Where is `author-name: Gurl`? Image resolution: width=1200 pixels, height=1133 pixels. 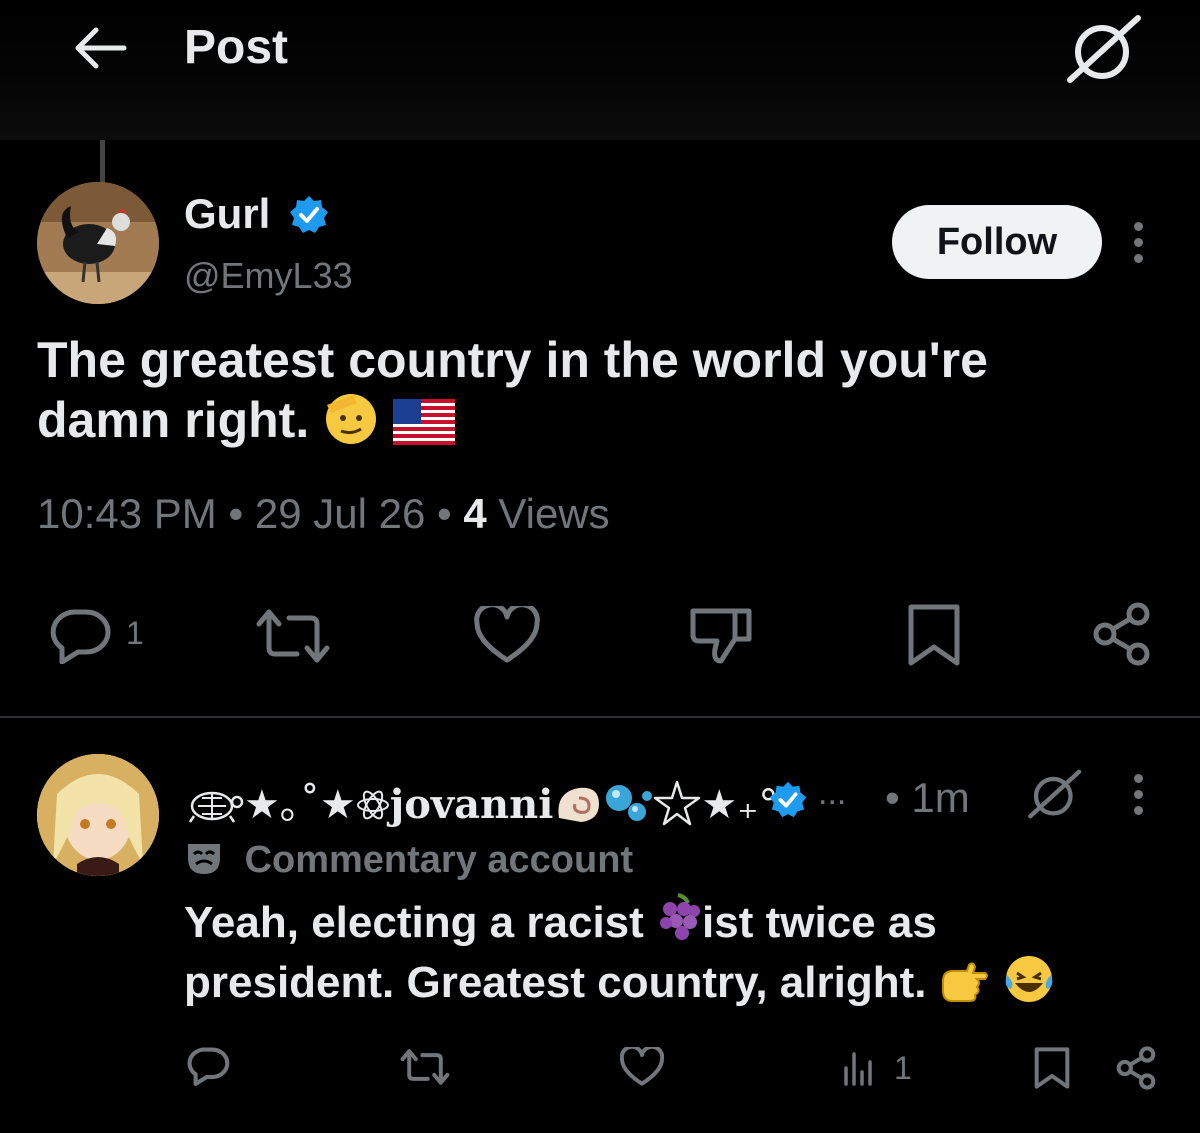 author-name: Gurl is located at coordinates (227, 214).